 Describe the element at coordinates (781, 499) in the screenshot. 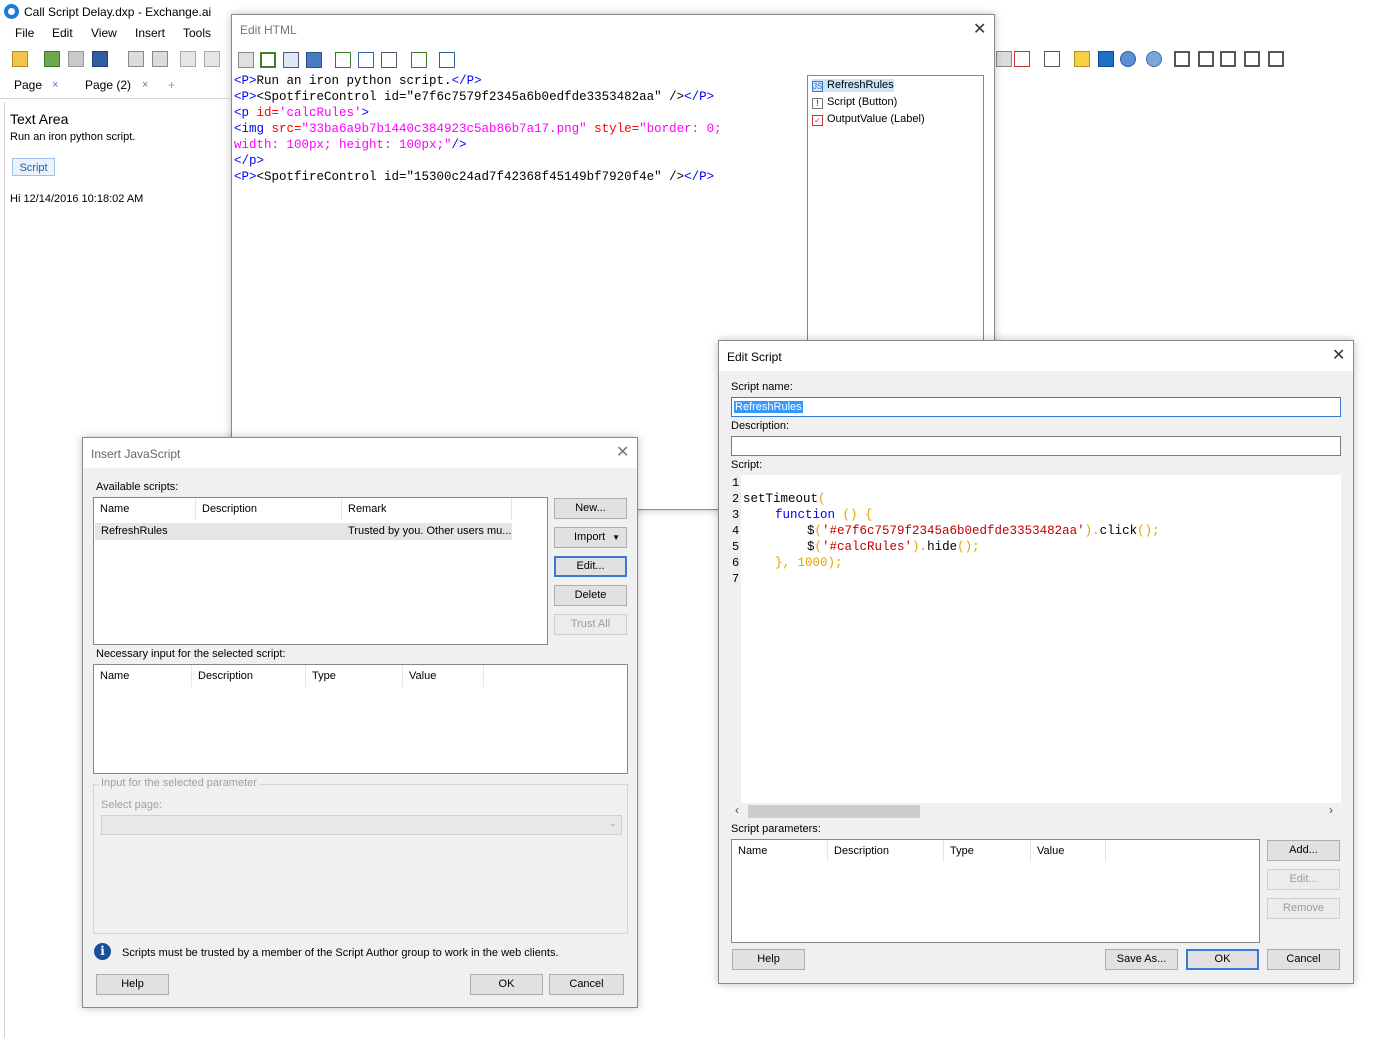

I see `code-token: setTimeout` at that location.